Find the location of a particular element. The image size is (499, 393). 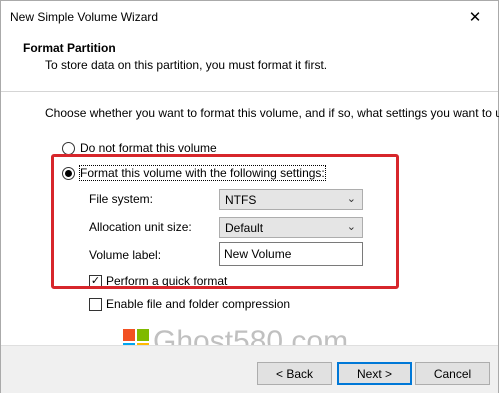

compression-checkbox is located at coordinates (95, 304).